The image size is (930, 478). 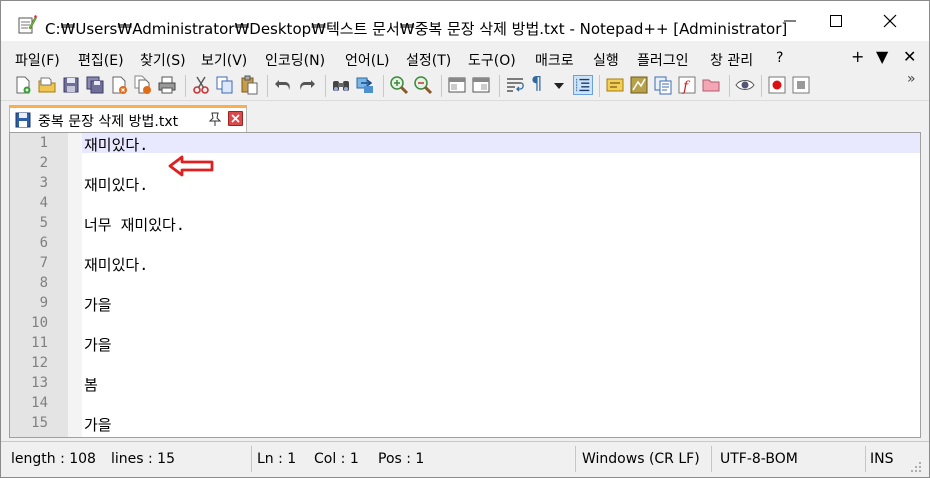 I want to click on toolbar: ¶ f », so click(x=465, y=86).